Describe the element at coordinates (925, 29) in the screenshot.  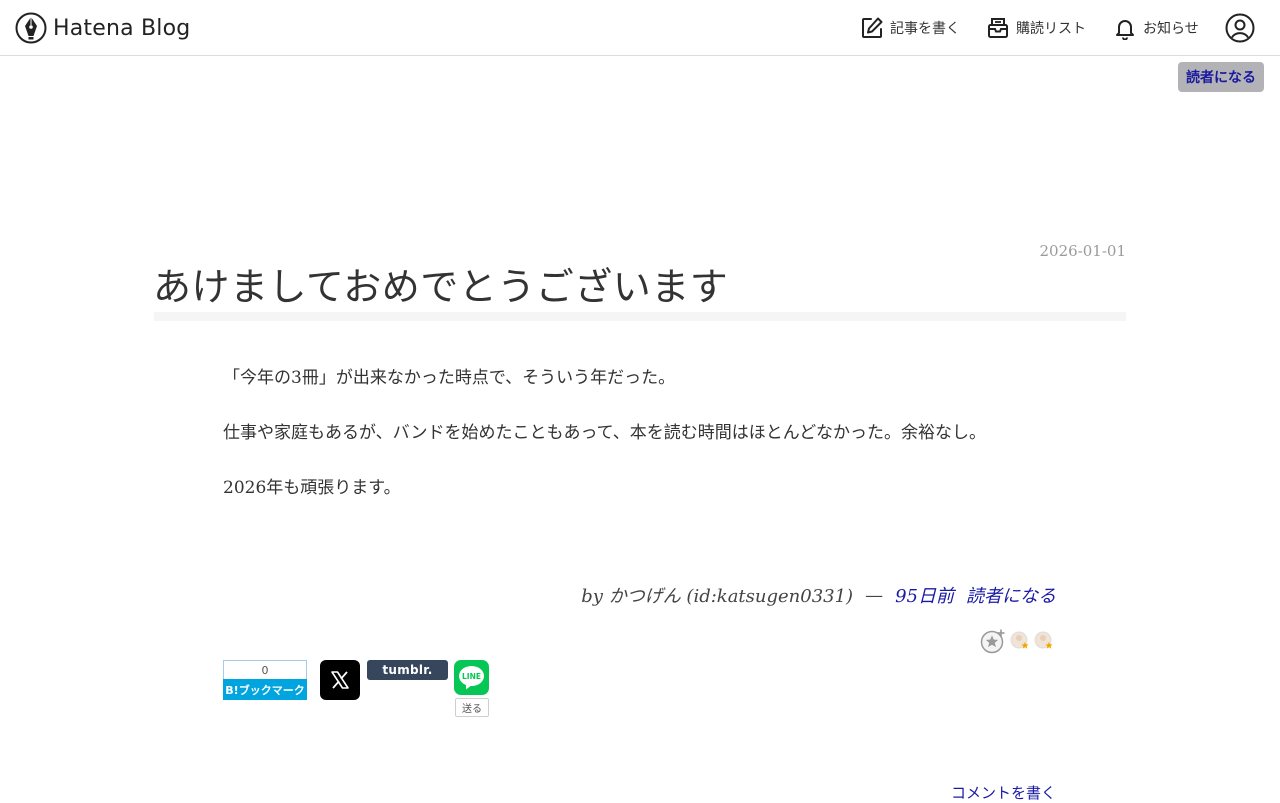
I see `write-article-label: 記事を書く` at that location.